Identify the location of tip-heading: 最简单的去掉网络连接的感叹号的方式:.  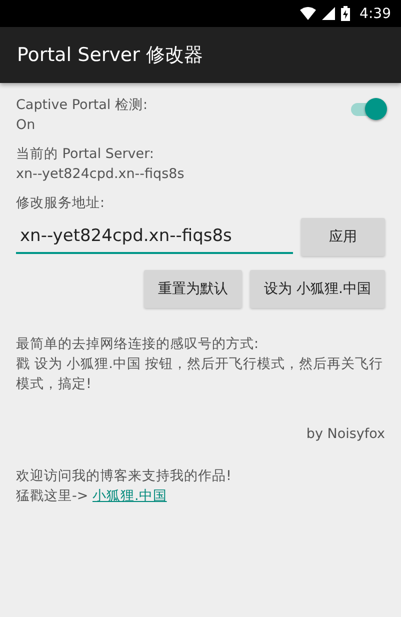
(138, 344).